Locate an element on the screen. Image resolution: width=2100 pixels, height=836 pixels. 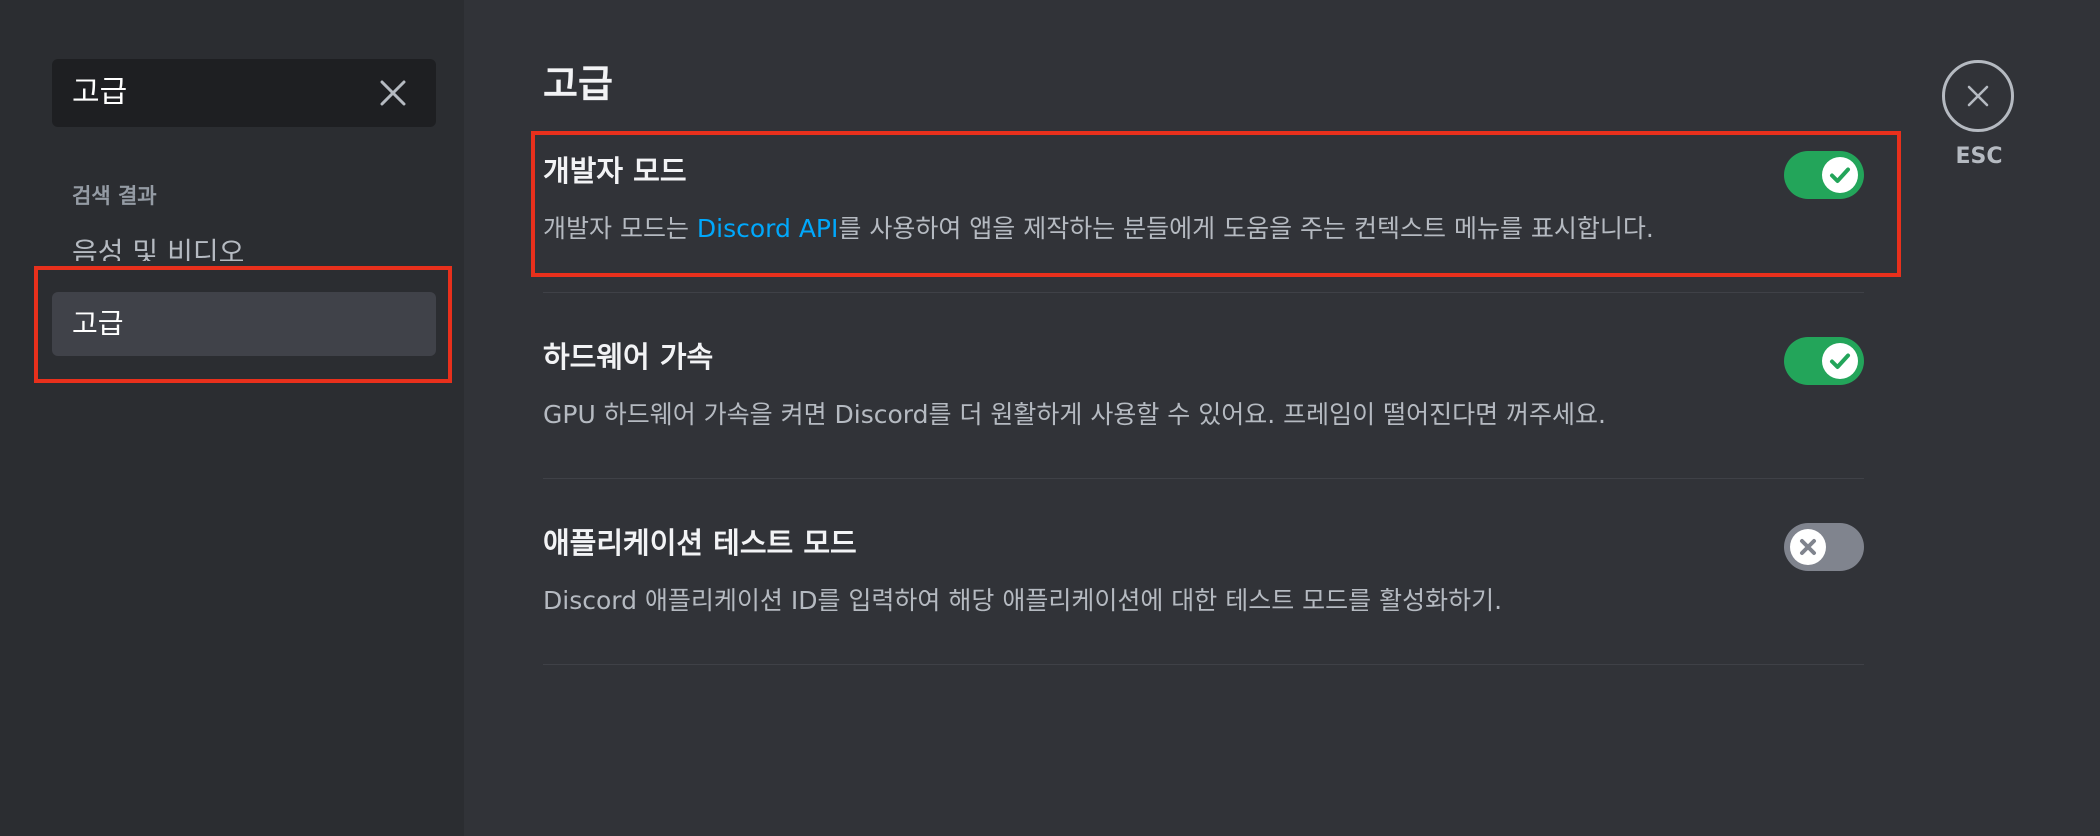
developer-mode-toggle is located at coordinates (1824, 175).